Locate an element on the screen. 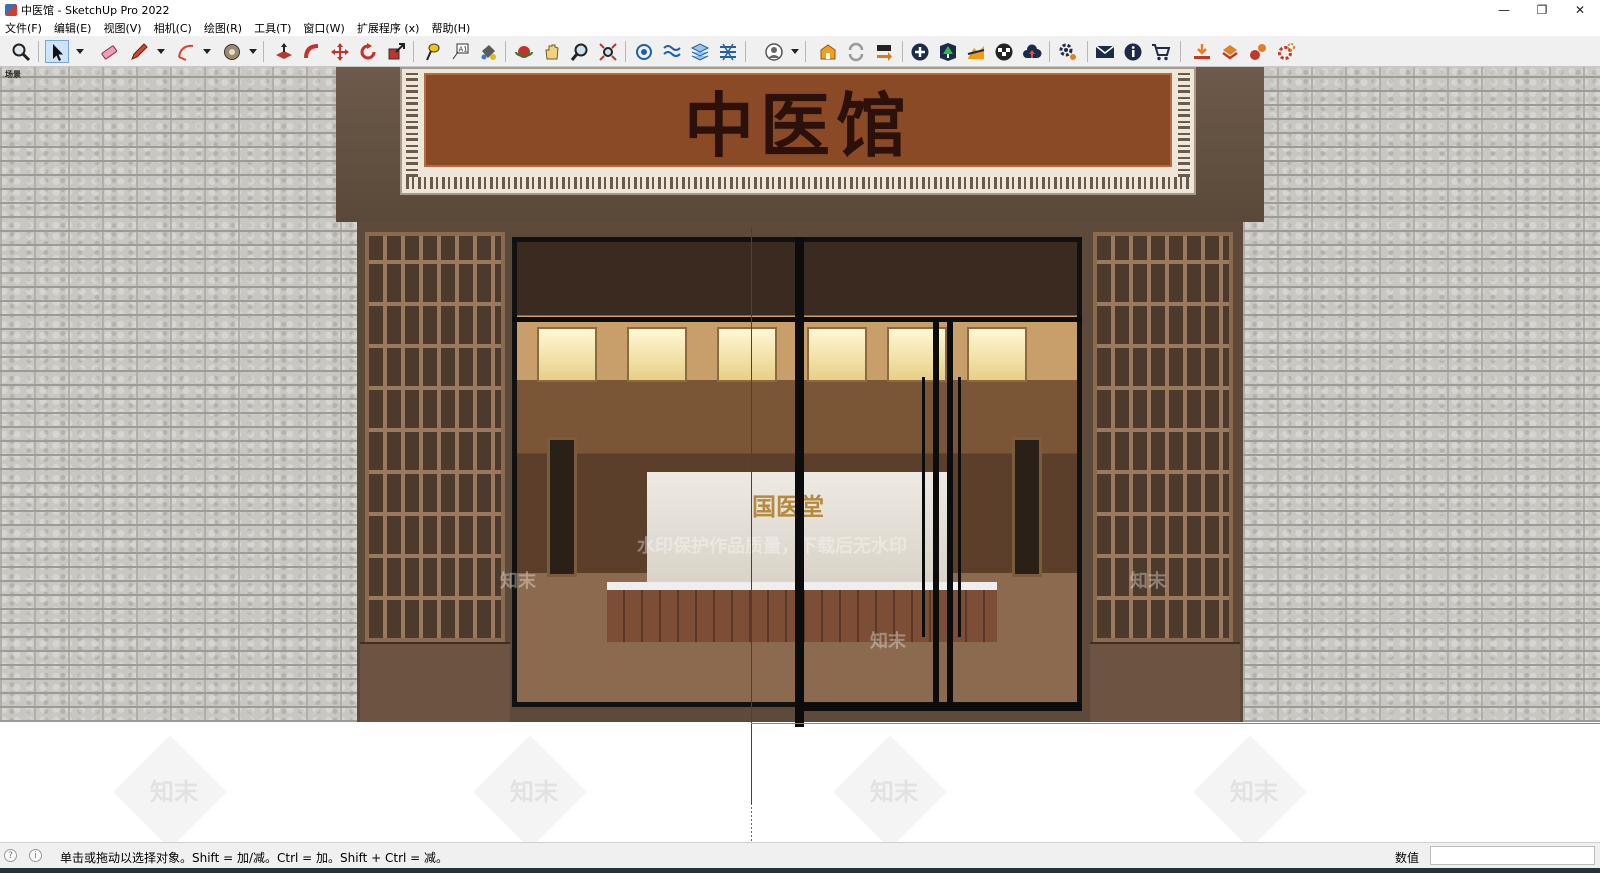  svg-text: A1 is located at coordinates (463, 49).